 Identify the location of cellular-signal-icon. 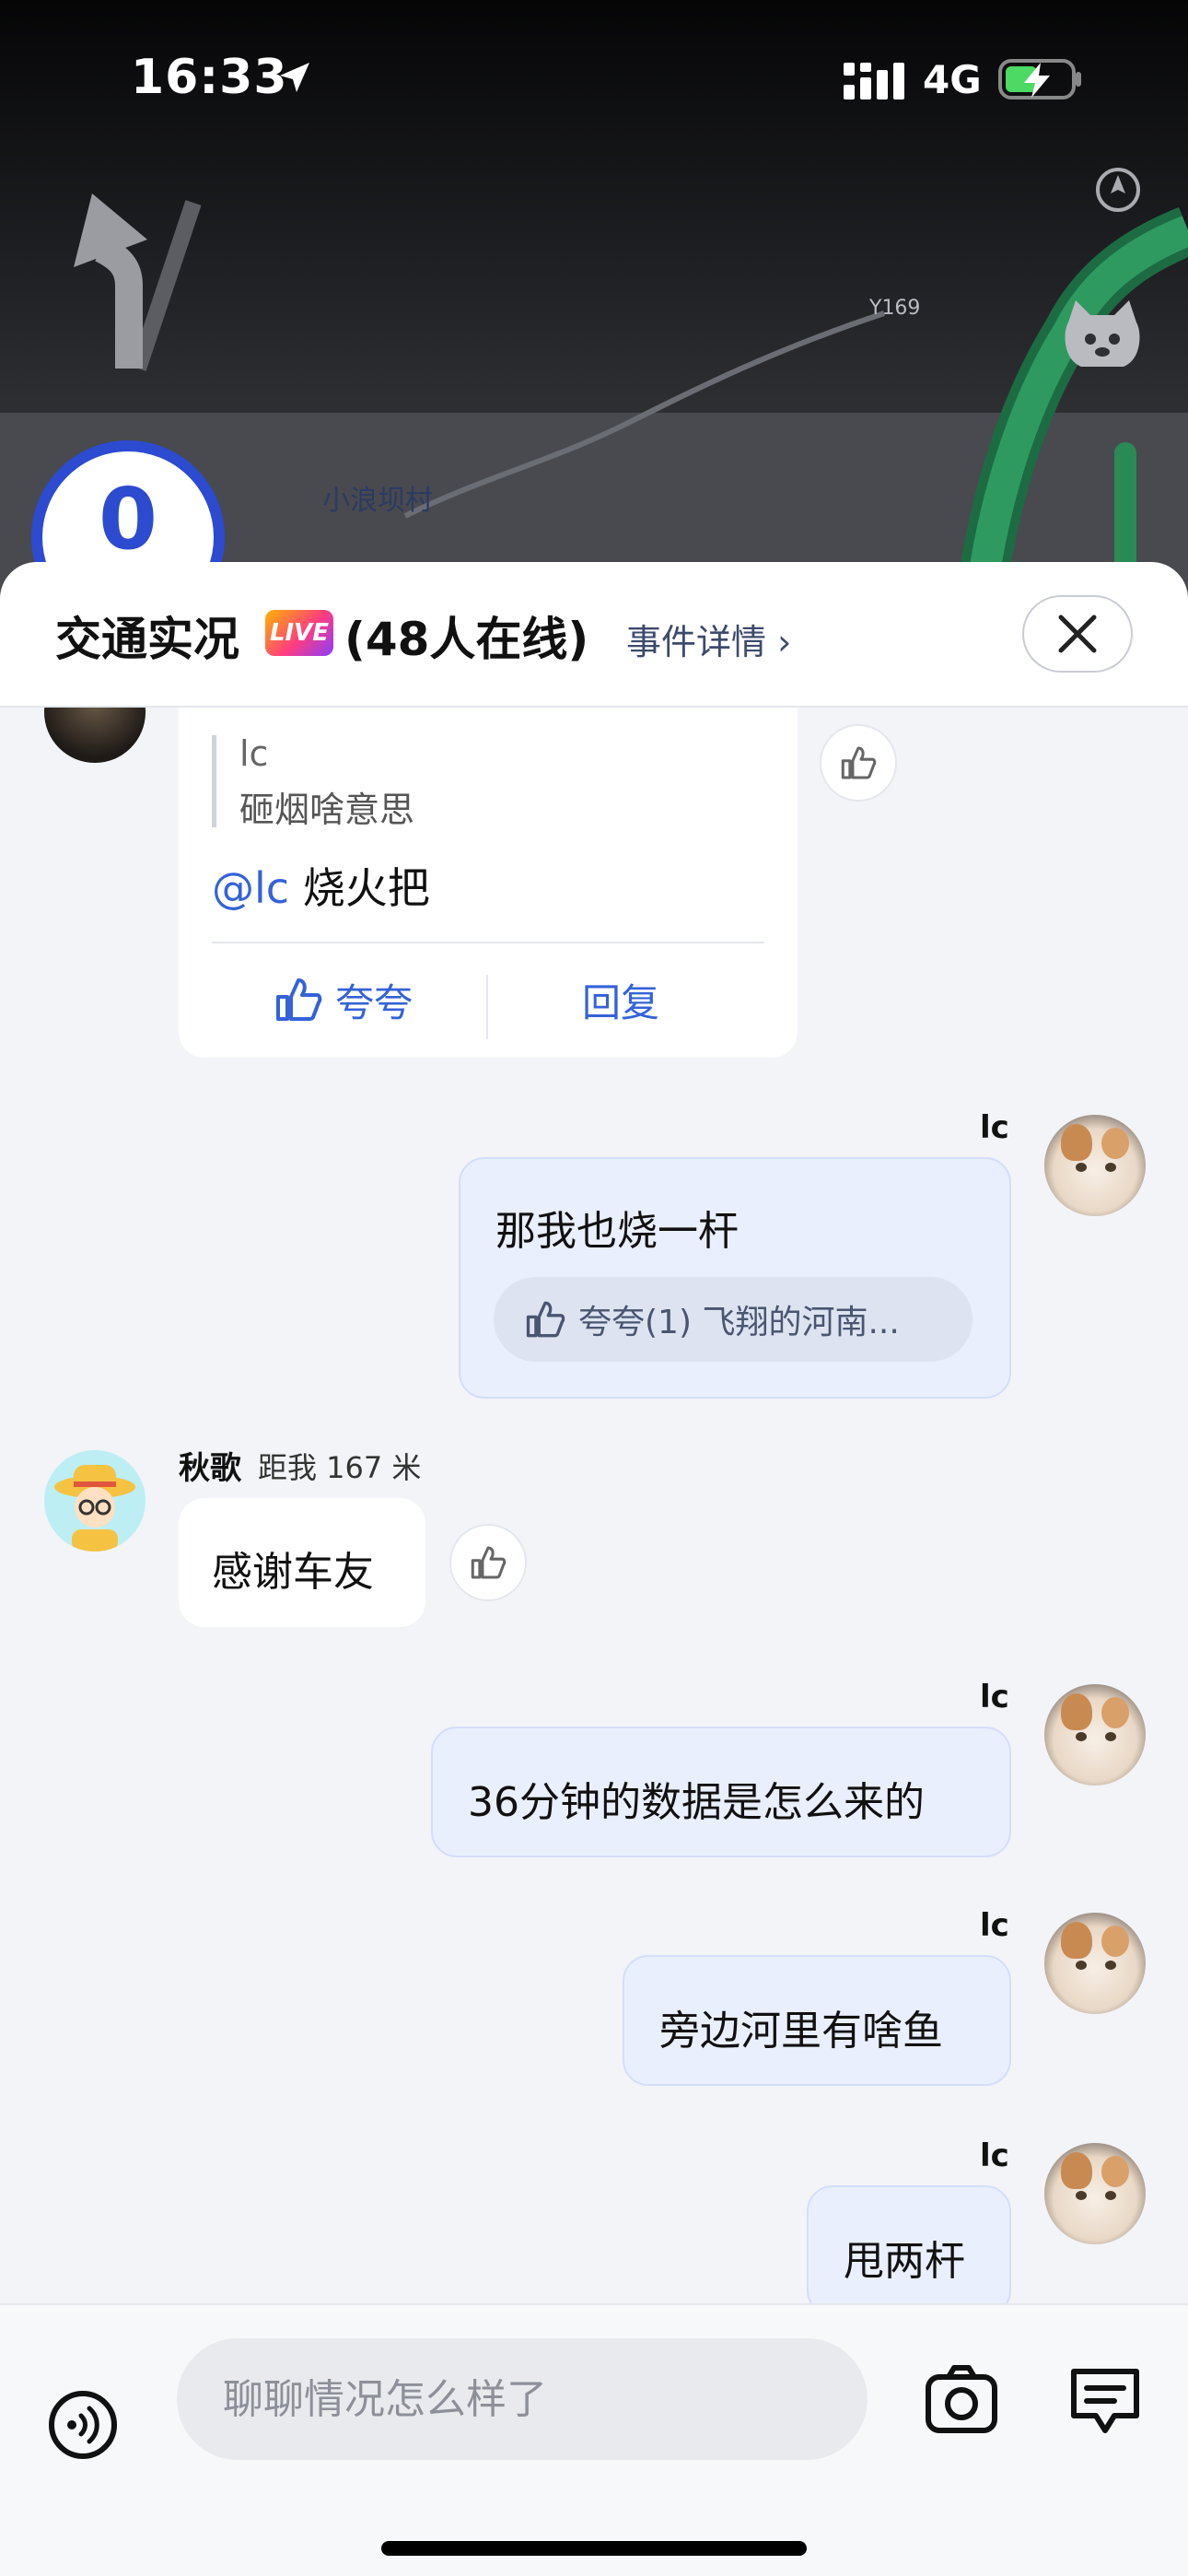
(874, 81).